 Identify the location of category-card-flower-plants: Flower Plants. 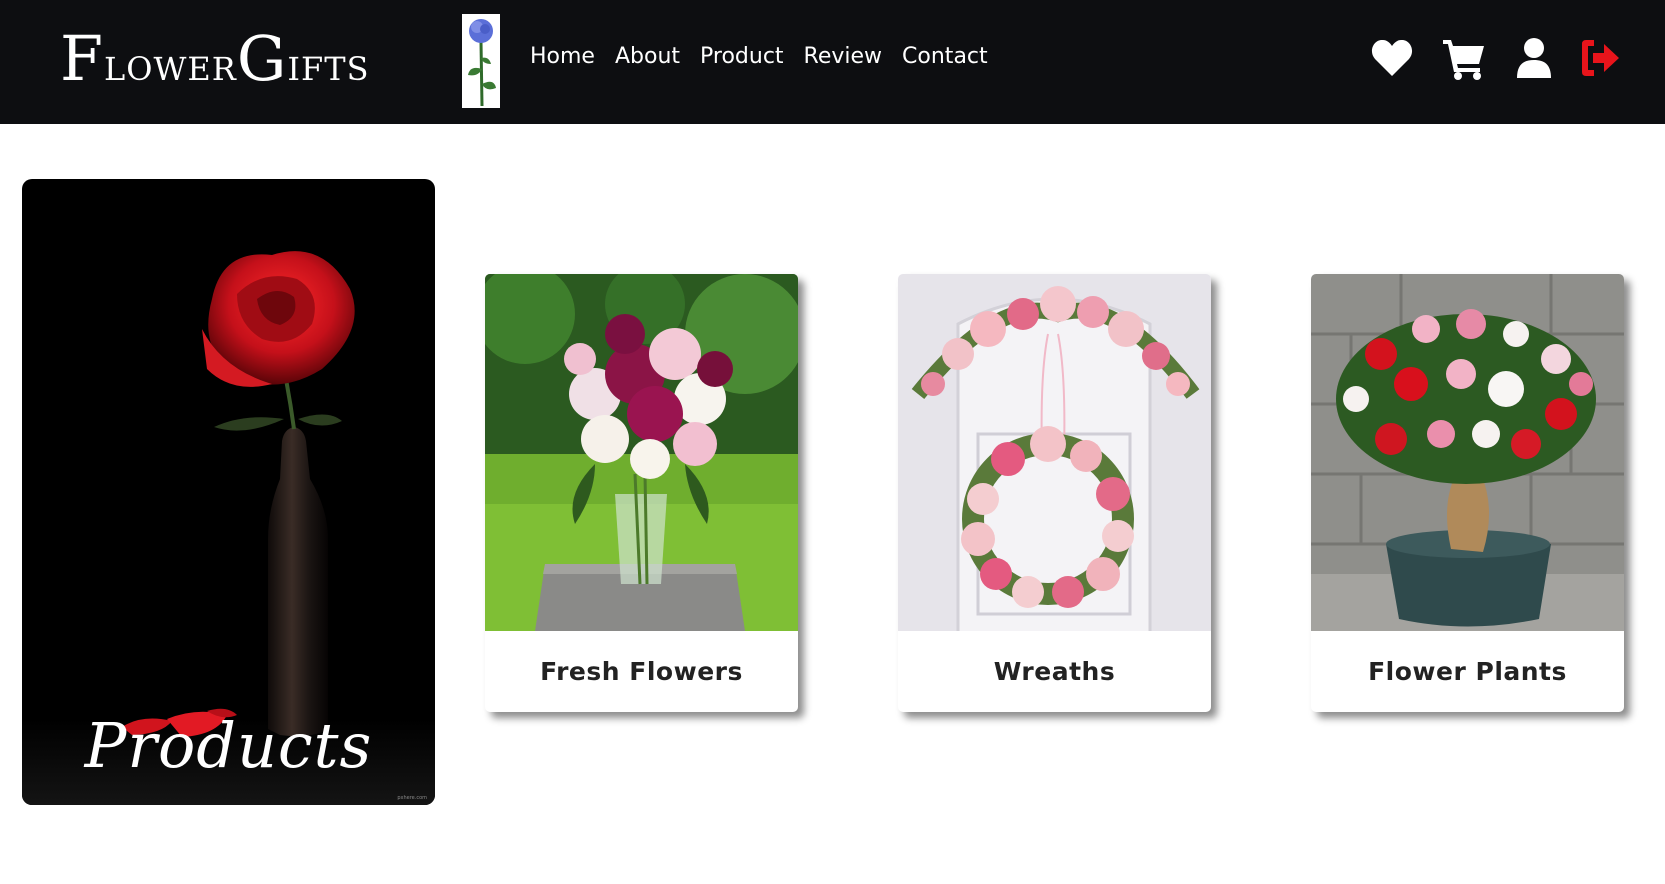
(1467, 493).